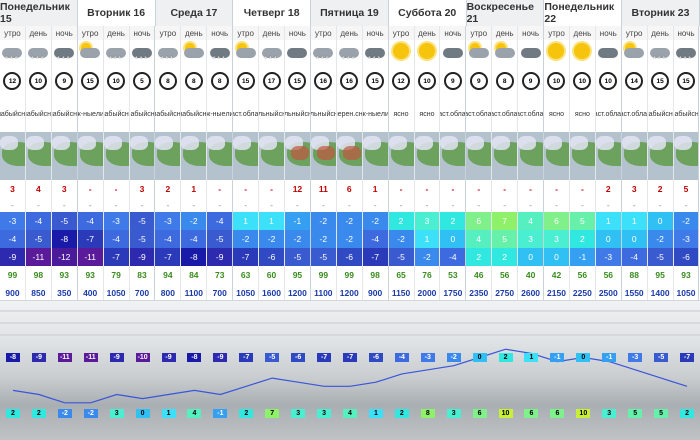 The height and width of the screenshot is (440, 700). What do you see at coordinates (635, 115) in the screenshot?
I see `weather-description: част.облач.` at bounding box center [635, 115].